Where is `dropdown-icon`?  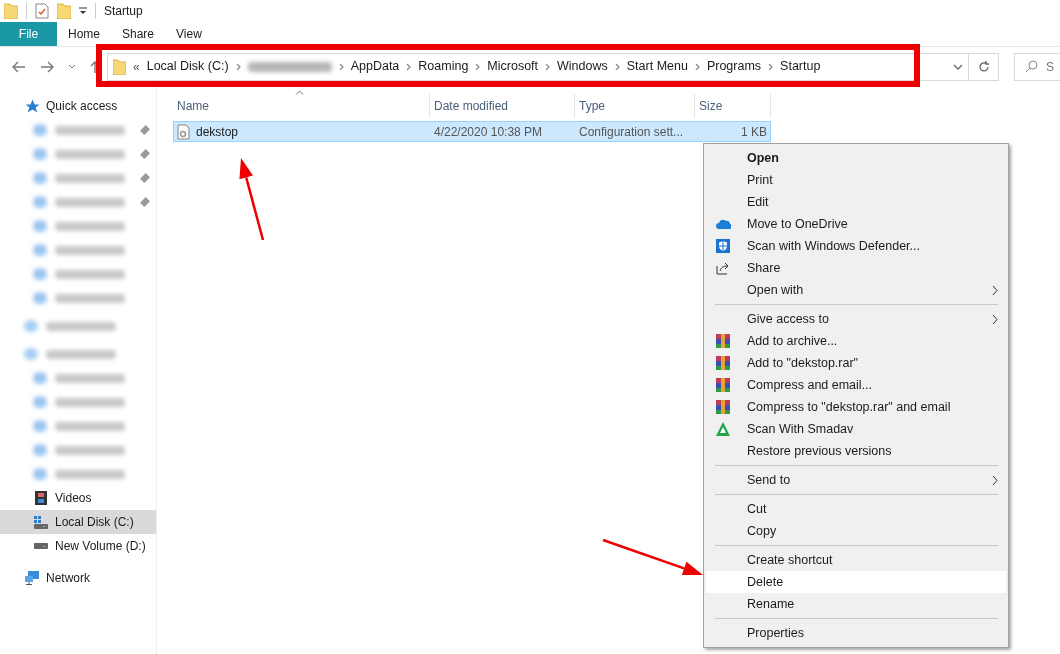 dropdown-icon is located at coordinates (83, 11).